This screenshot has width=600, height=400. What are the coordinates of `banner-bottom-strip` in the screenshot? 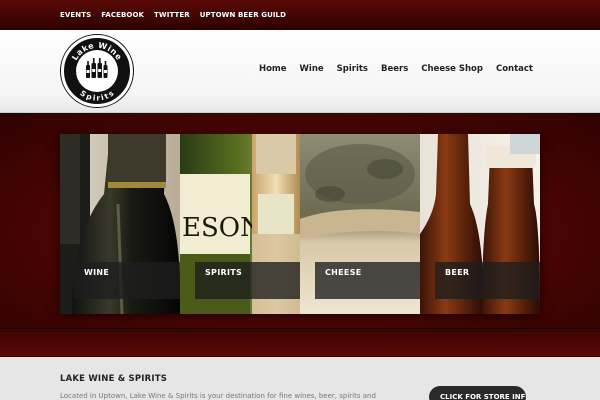 It's located at (300, 343).